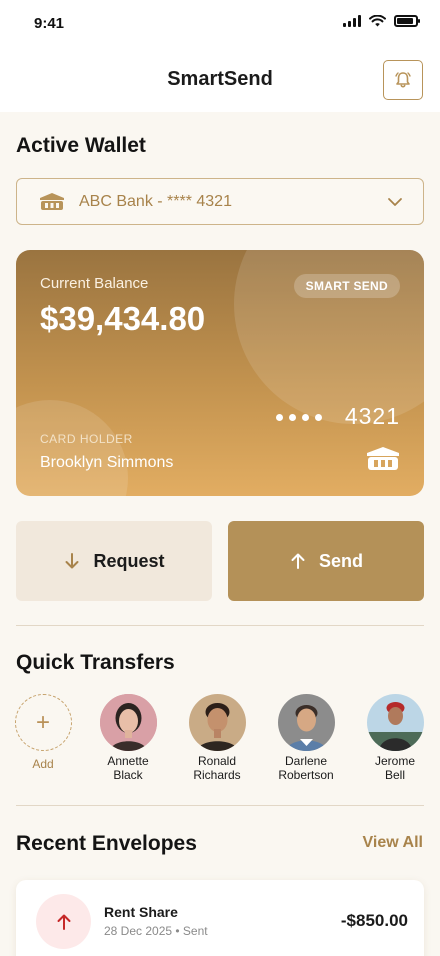 This screenshot has width=440, height=956. What do you see at coordinates (299, 417) in the screenshot?
I see `card-number-mask` at bounding box center [299, 417].